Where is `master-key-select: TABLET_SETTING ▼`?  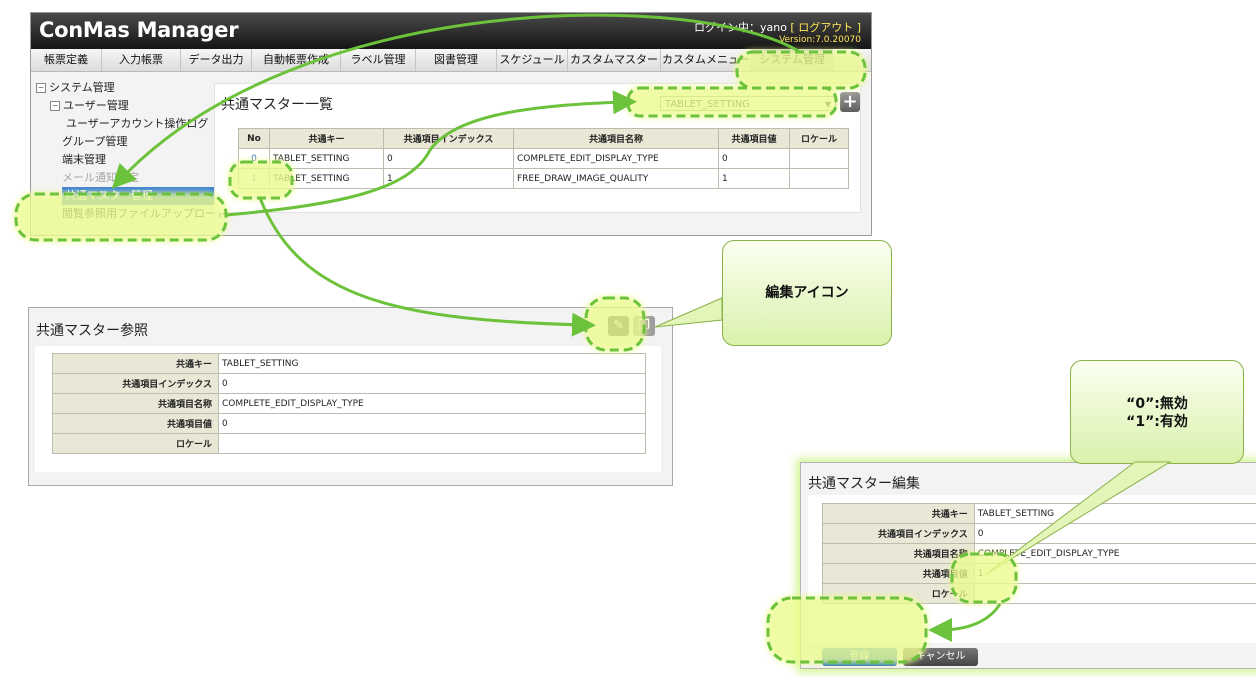
master-key-select: TABLET_SETTING ▼ is located at coordinates (748, 103).